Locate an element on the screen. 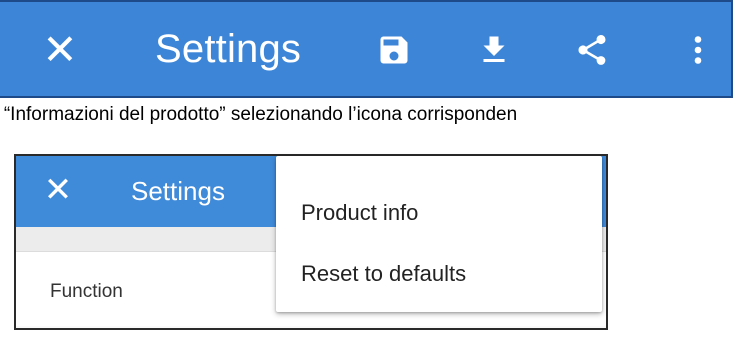 The height and width of the screenshot is (350, 733). settings-title: Settings is located at coordinates (178, 191).